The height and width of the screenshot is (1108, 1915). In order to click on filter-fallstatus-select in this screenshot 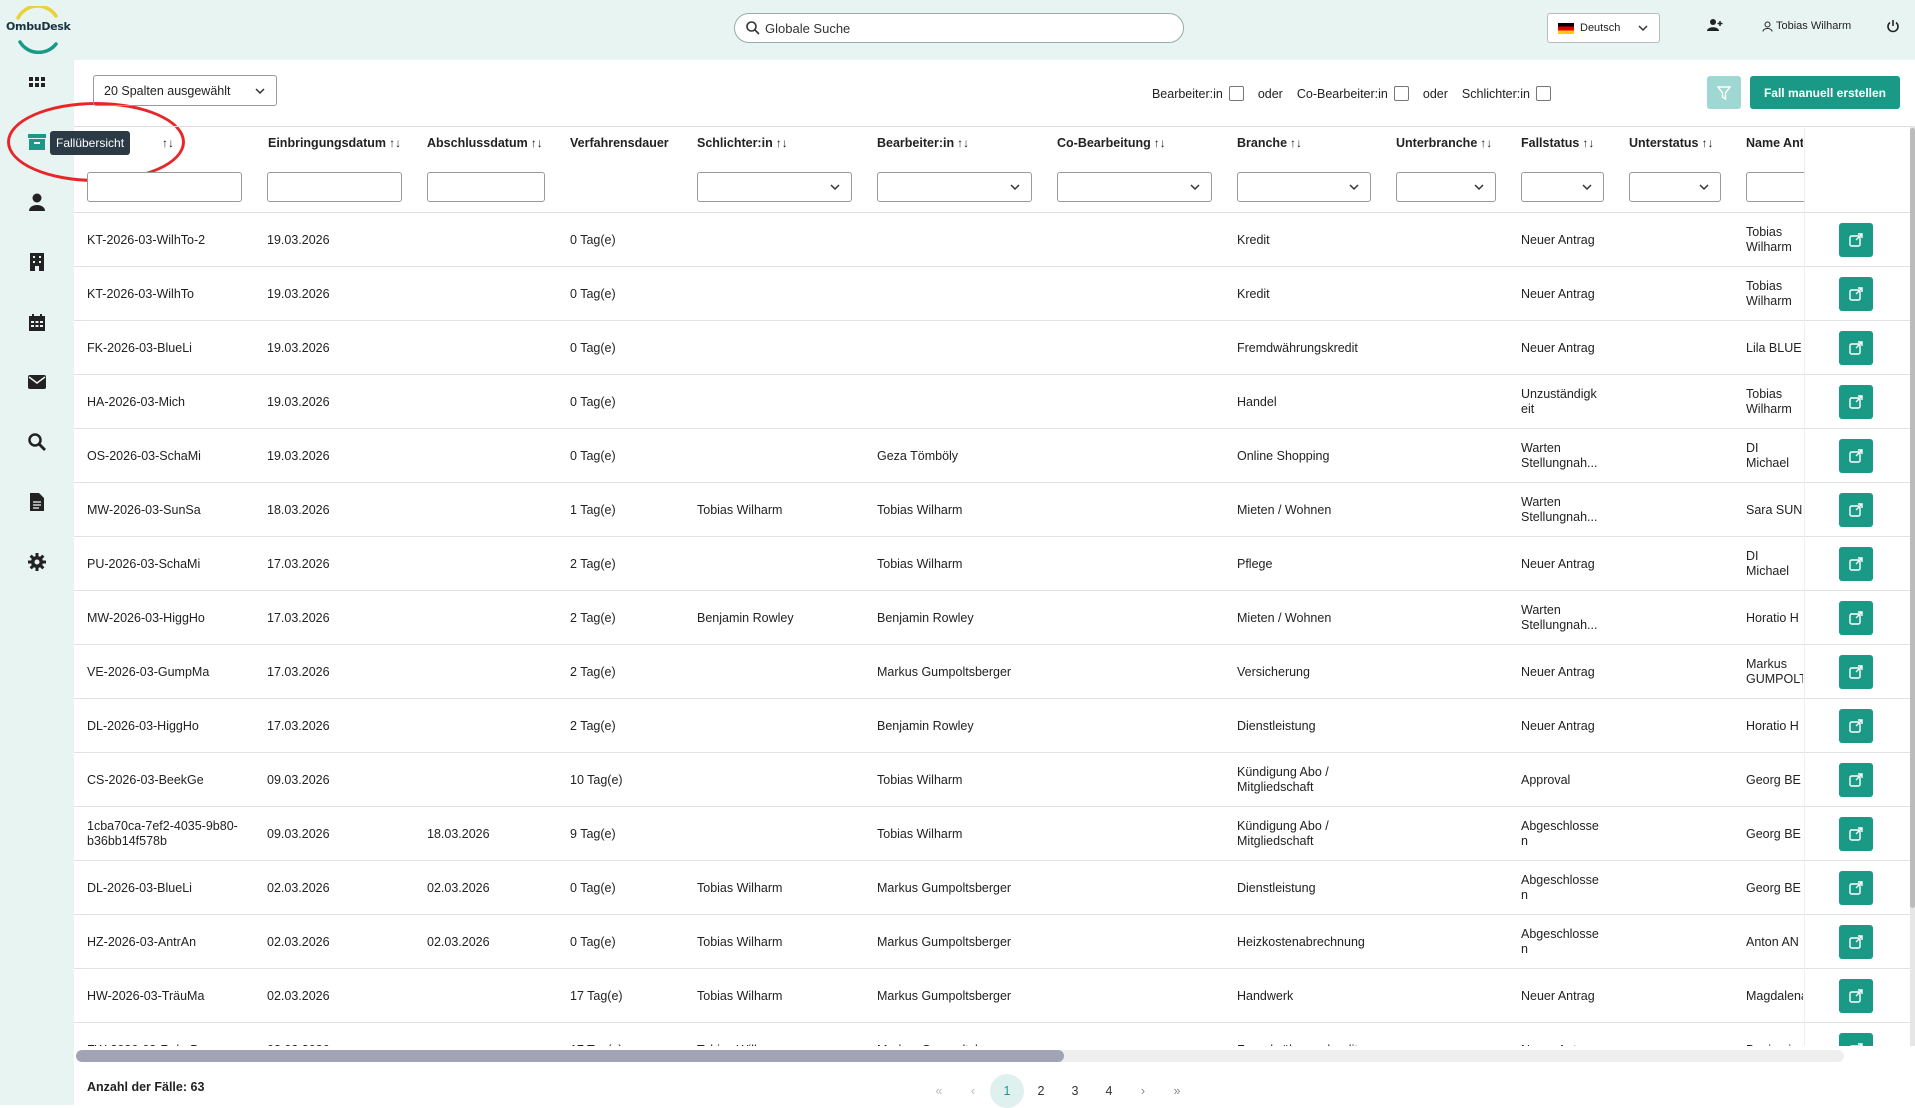, I will do `click(1562, 187)`.